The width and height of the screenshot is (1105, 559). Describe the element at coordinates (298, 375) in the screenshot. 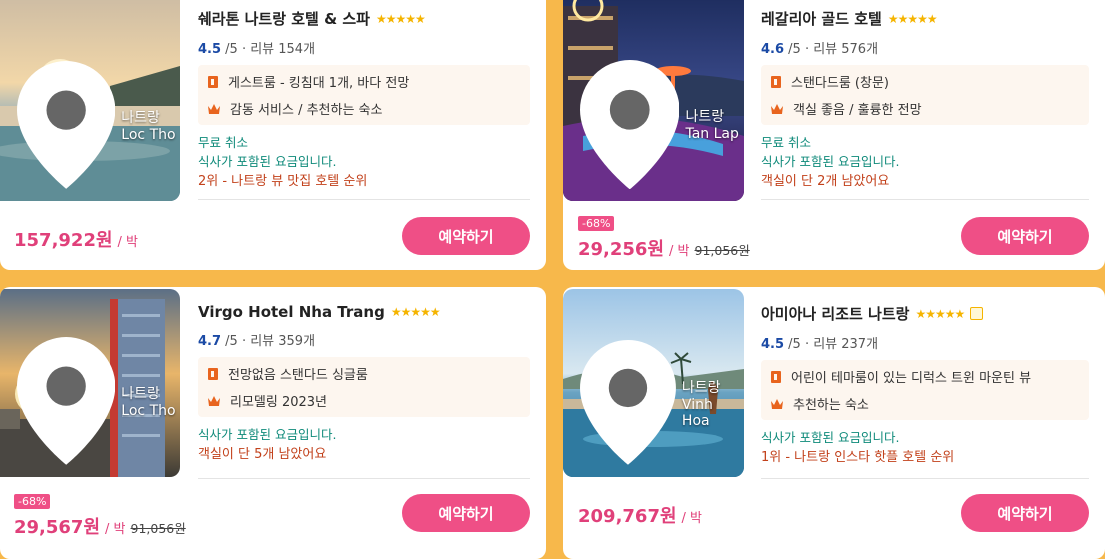

I see `room-type: 전망없음 스탠다드 싱글룸` at that location.